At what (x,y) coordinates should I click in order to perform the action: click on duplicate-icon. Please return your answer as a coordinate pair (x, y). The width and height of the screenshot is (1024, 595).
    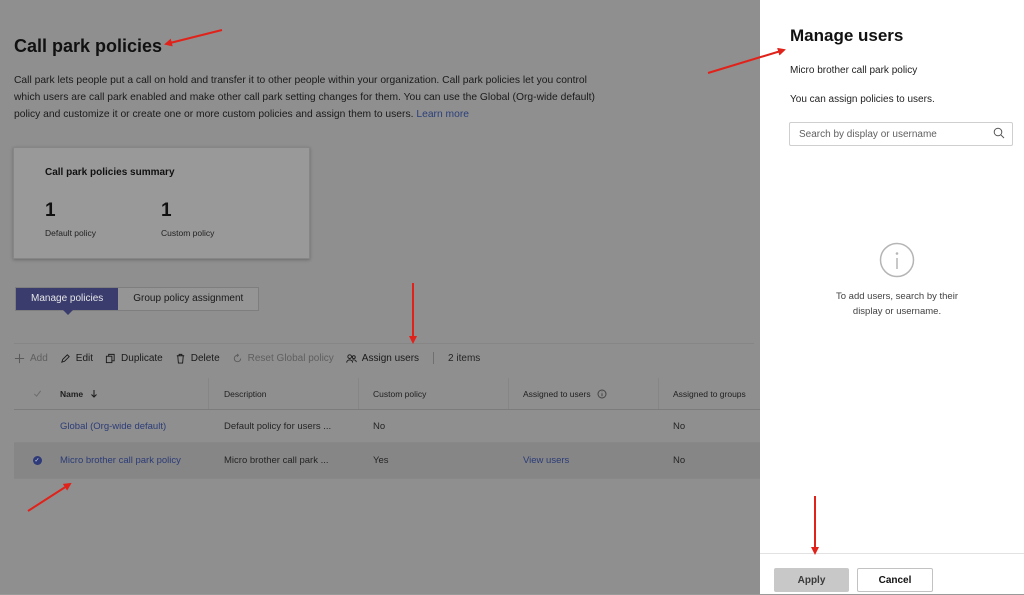
    Looking at the image, I should click on (110, 358).